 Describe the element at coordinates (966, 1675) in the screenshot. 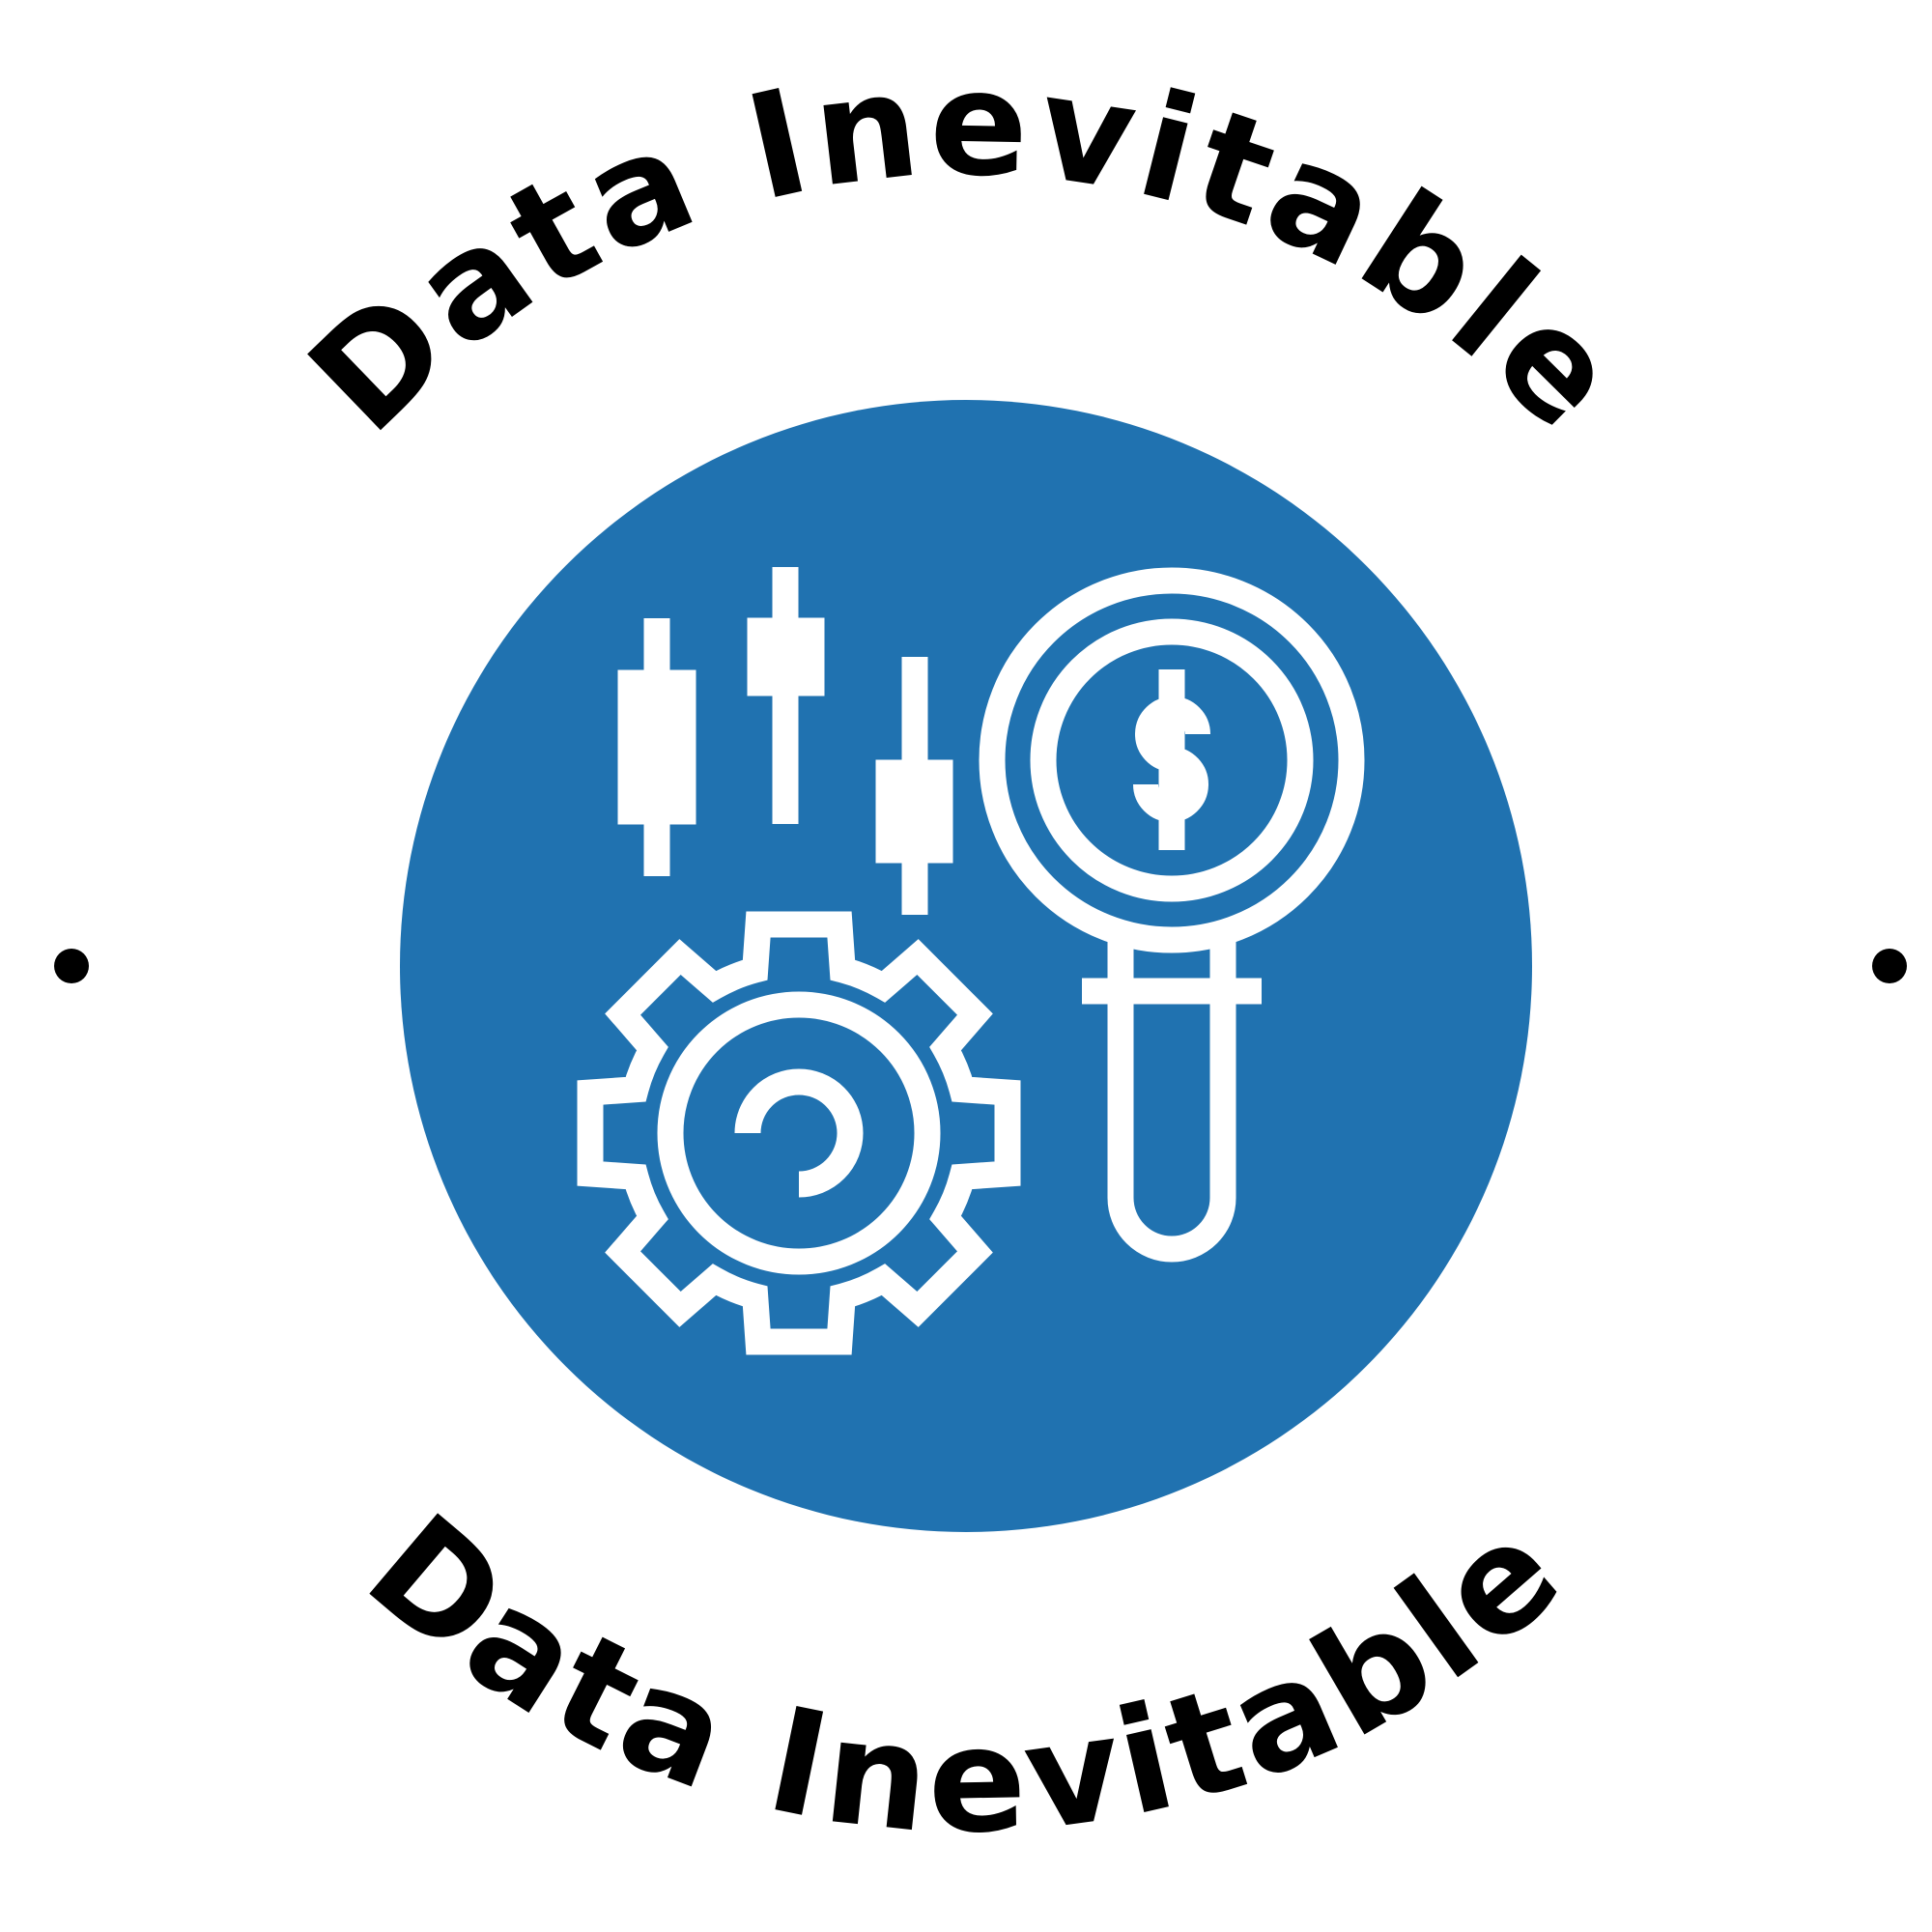

I see `bottom-ring-text: Data Inevitable` at that location.